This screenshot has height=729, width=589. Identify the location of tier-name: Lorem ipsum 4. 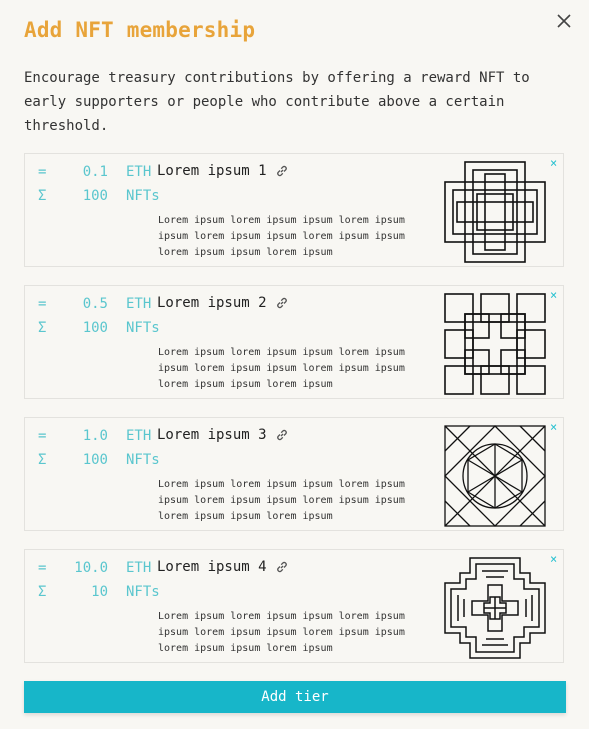
(223, 567).